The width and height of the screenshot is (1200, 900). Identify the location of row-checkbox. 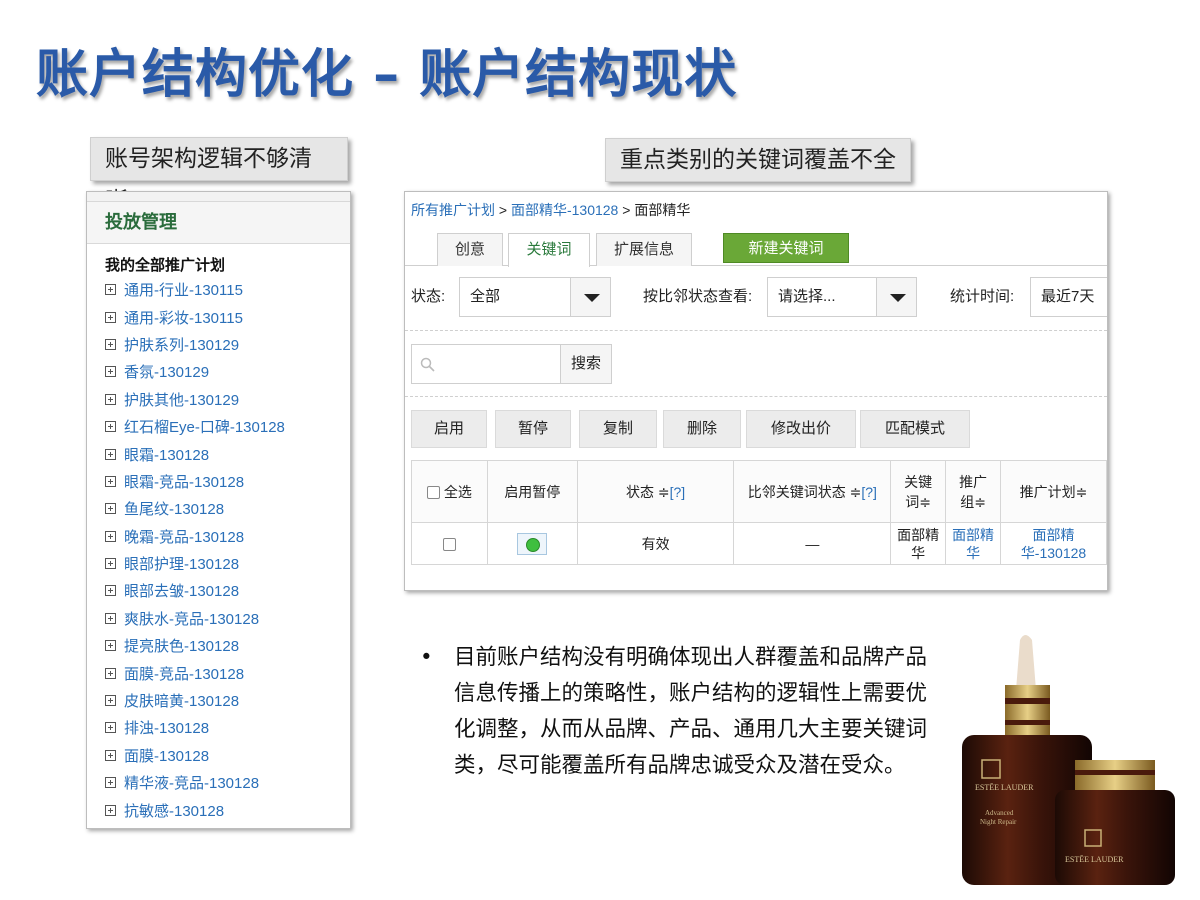
(449, 544).